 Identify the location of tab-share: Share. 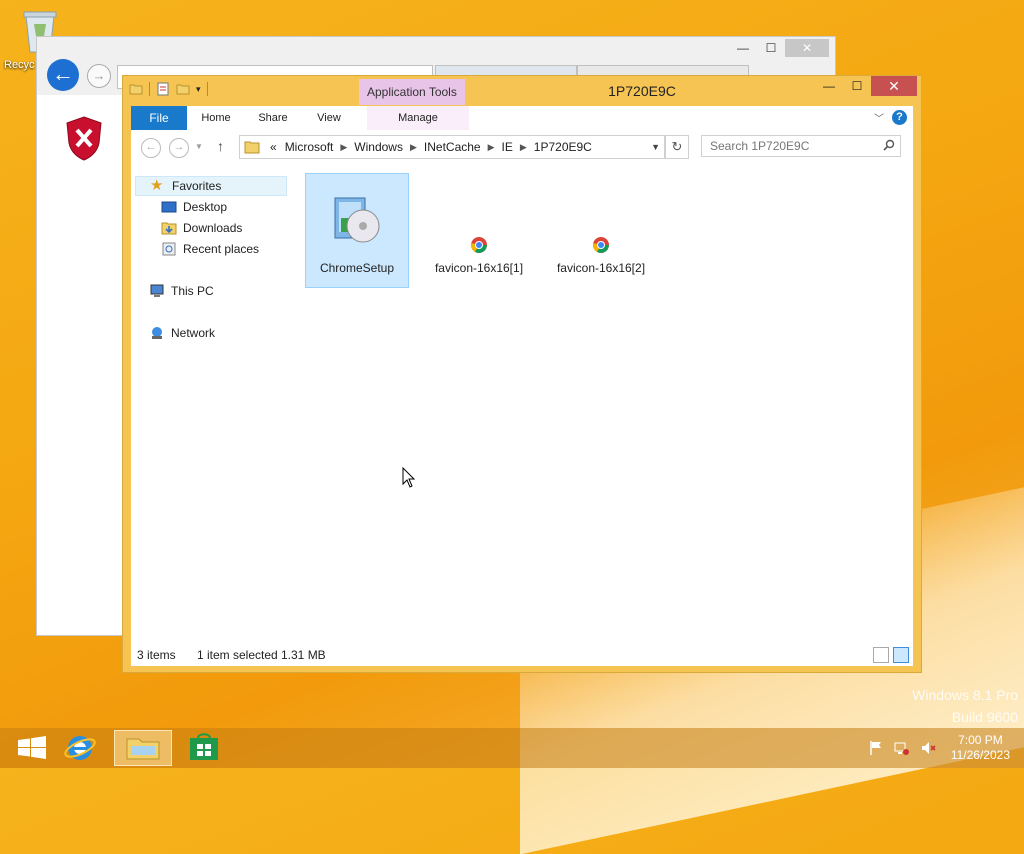
(273, 118).